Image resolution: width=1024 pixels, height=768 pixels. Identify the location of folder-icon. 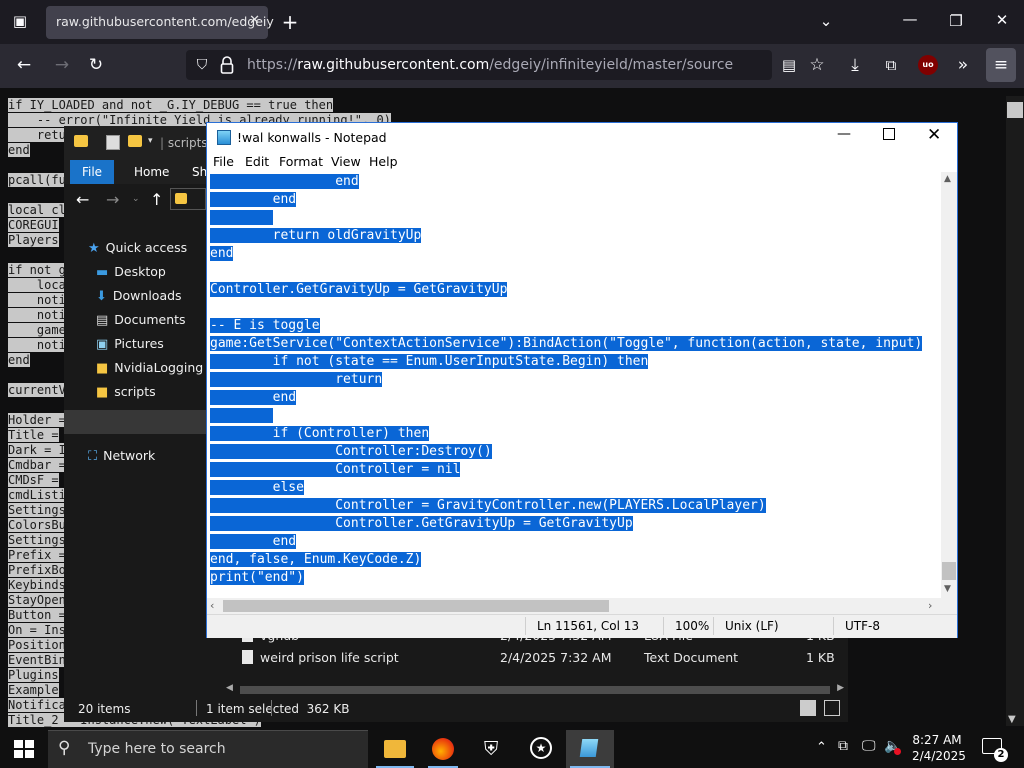
(181, 198).